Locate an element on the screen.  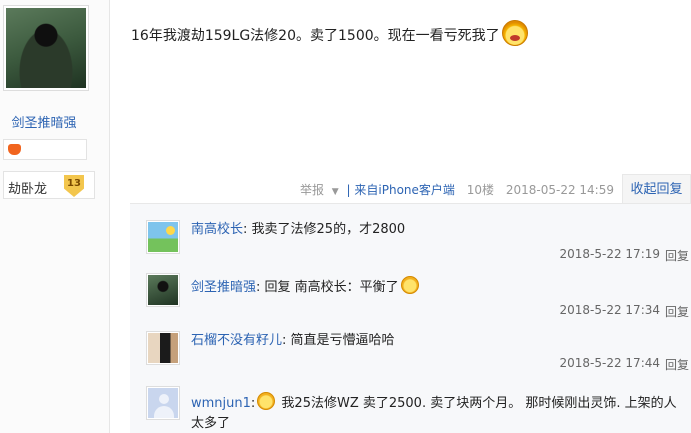
post-meta: 举报 ▼ | 来自iPhone客户端 10楼 2018-05-22 14:59 is located at coordinates (453, 189).